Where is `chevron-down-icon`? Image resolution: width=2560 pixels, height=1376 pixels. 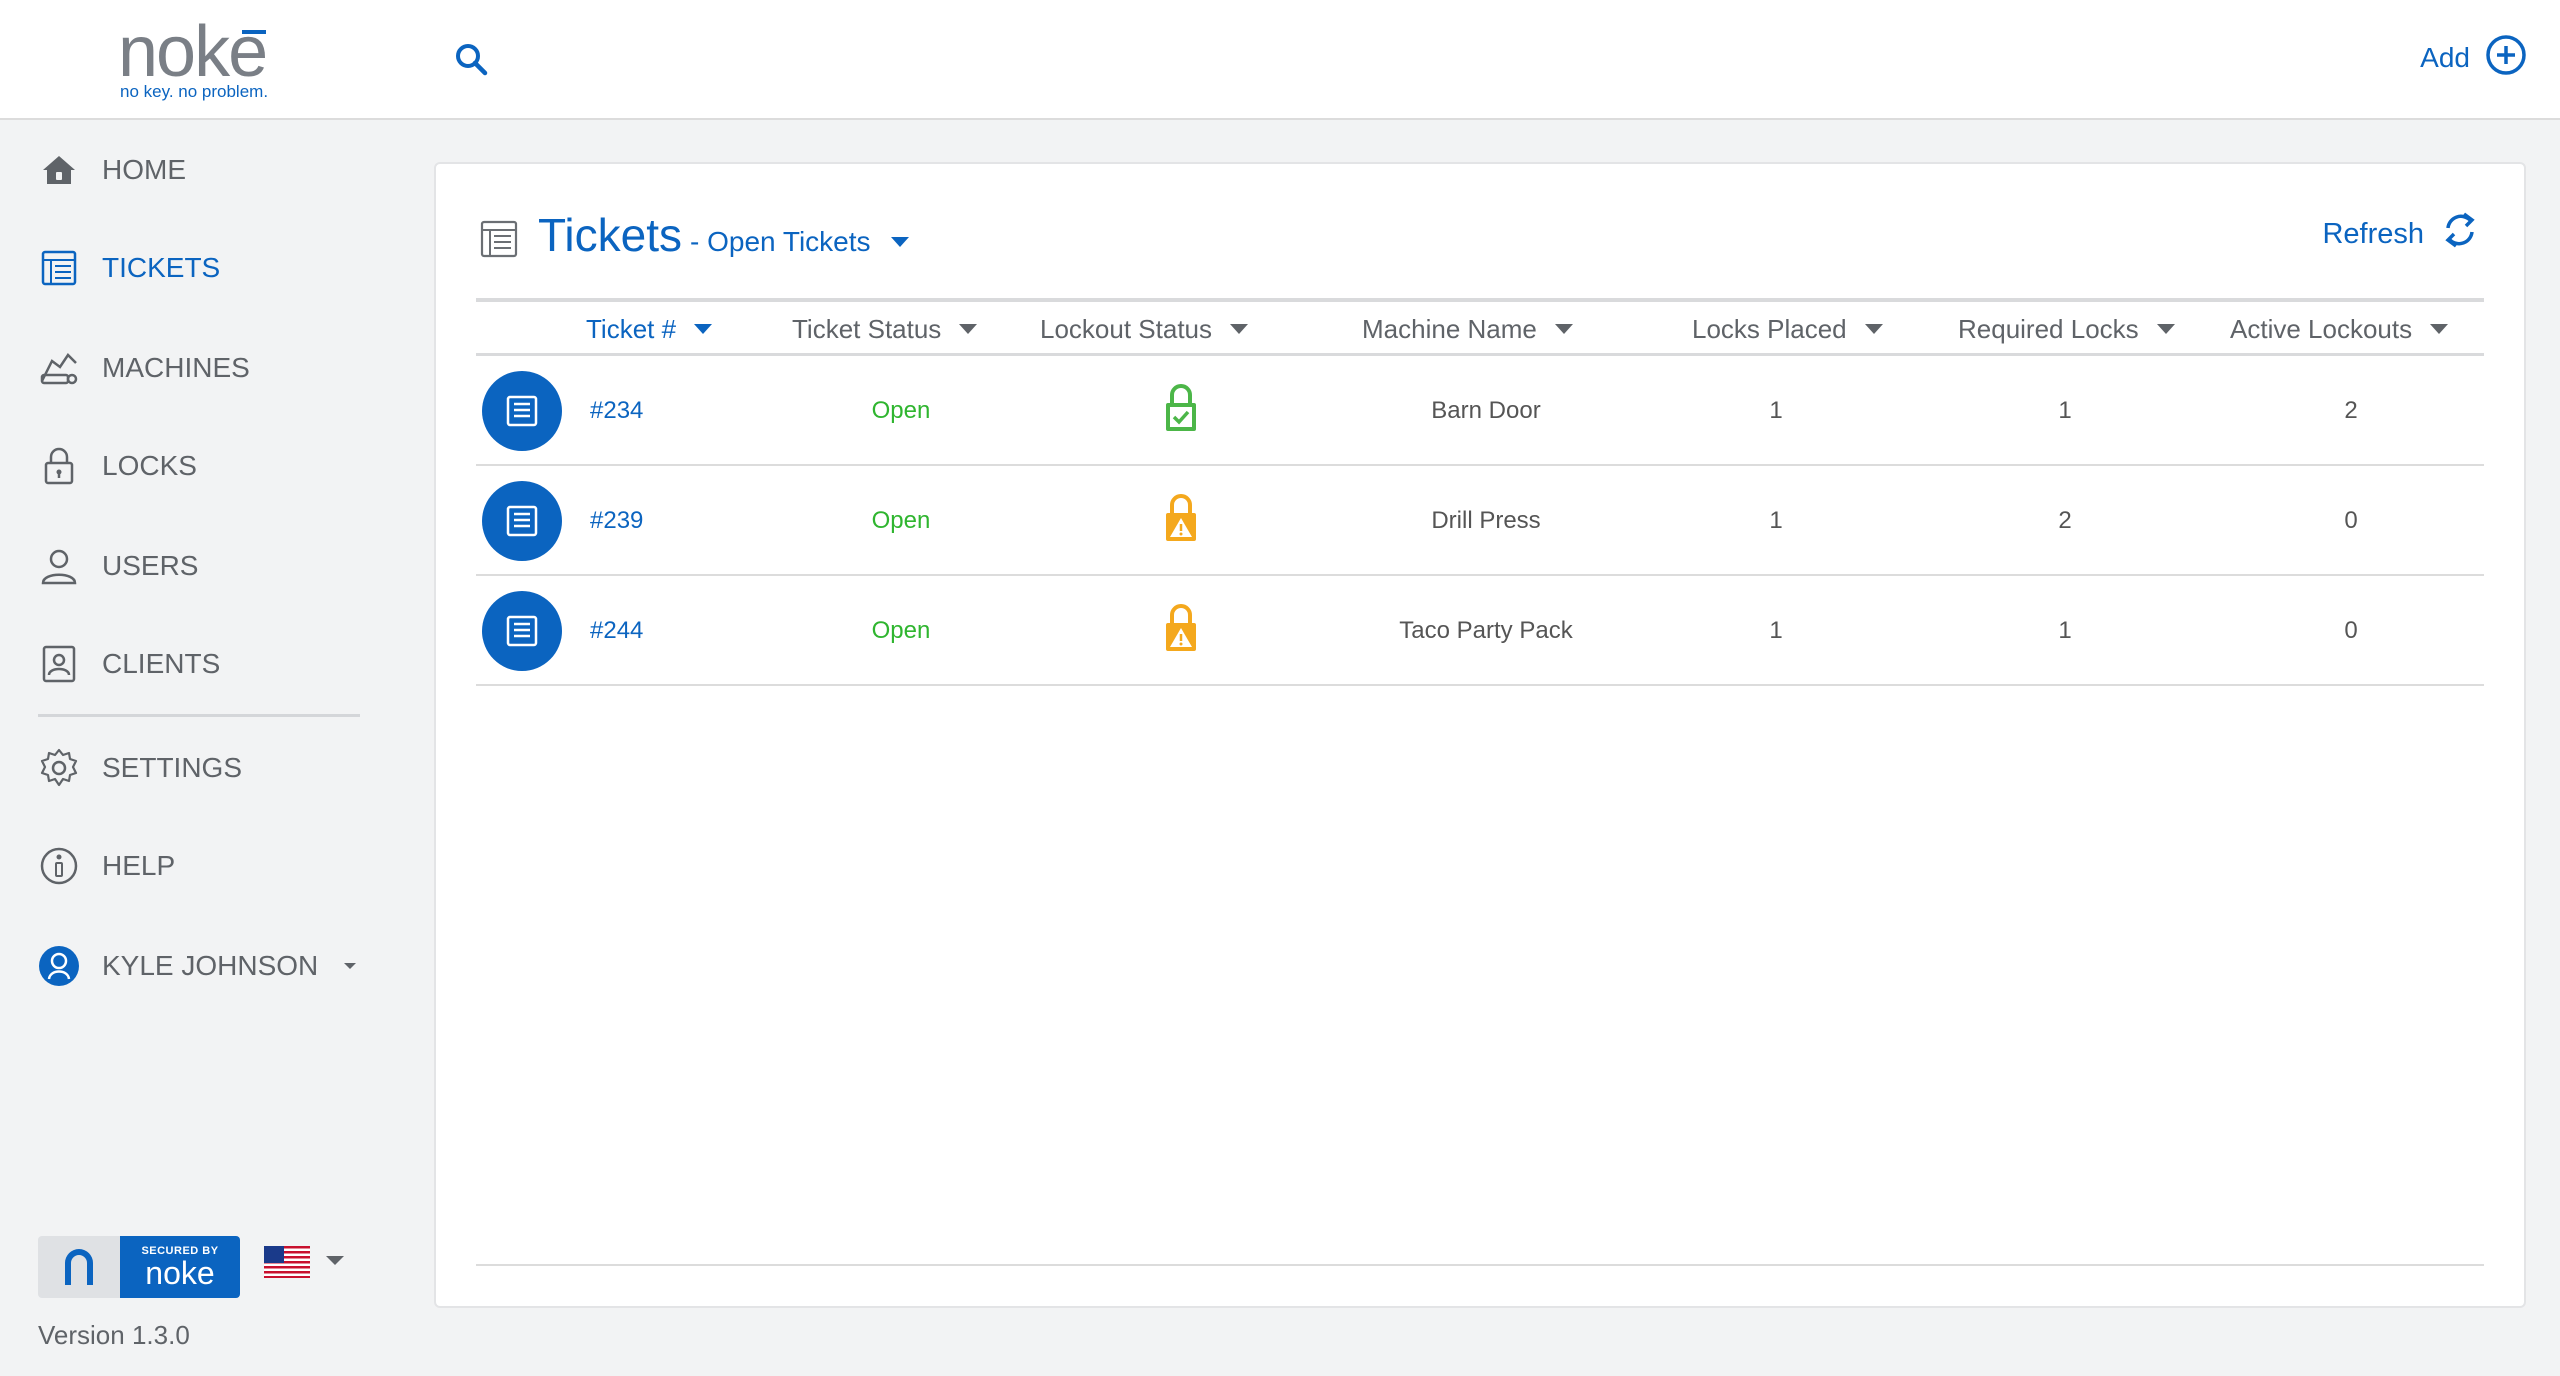 chevron-down-icon is located at coordinates (899, 242).